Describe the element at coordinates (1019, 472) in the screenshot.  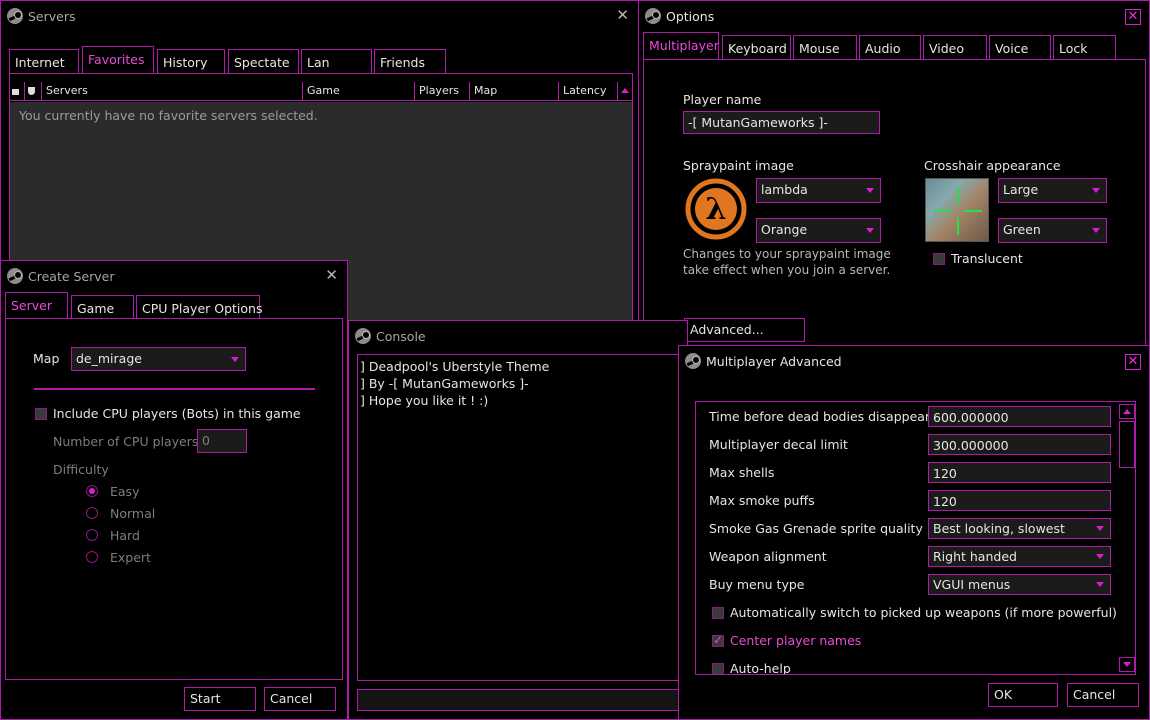
I see `max-shells-input: 120` at that location.